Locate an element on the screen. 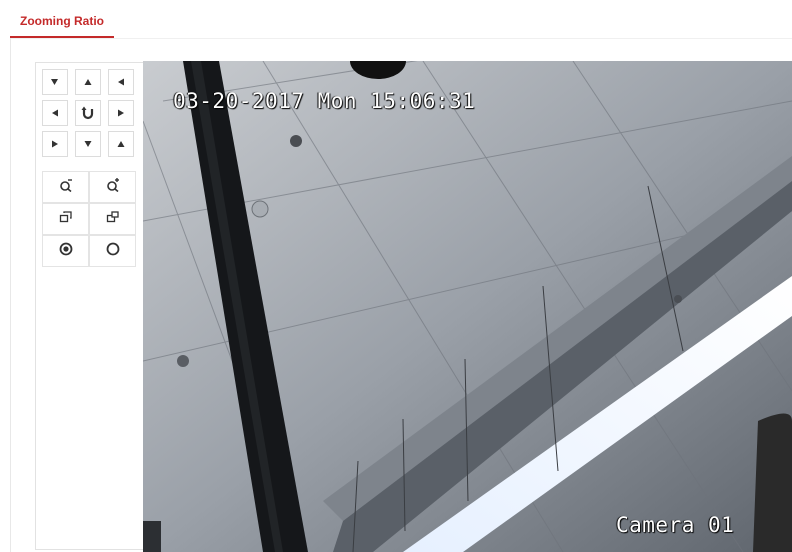 The width and height of the screenshot is (792, 552). focus-near-button is located at coordinates (65, 219).